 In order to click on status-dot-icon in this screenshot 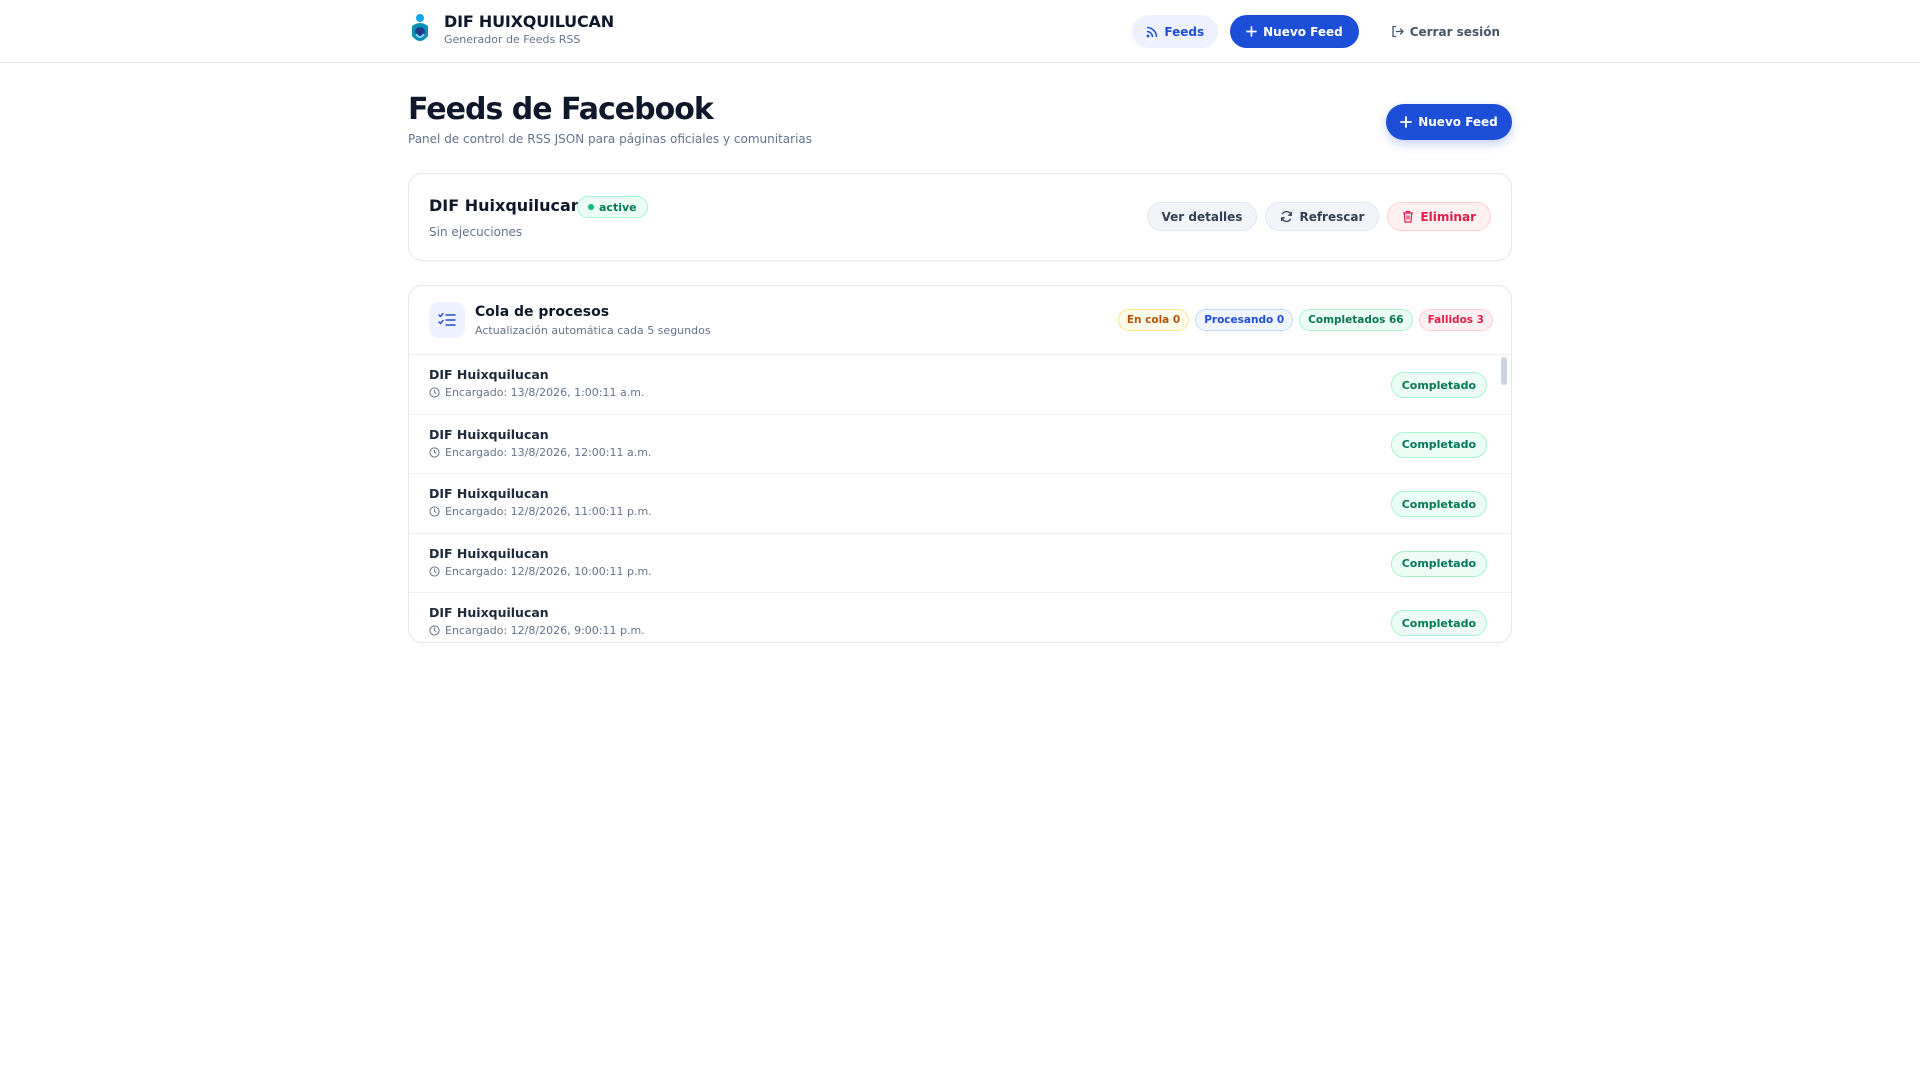, I will do `click(591, 207)`.